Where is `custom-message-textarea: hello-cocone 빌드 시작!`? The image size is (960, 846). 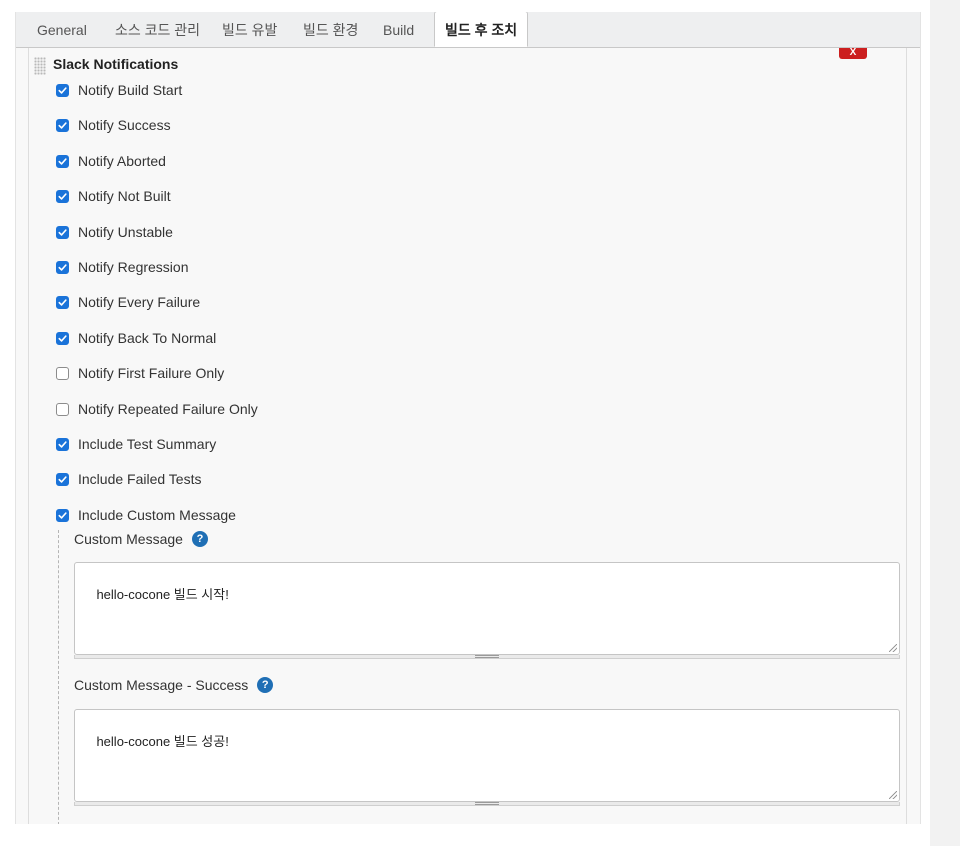 custom-message-textarea: hello-cocone 빌드 시작! is located at coordinates (487, 608).